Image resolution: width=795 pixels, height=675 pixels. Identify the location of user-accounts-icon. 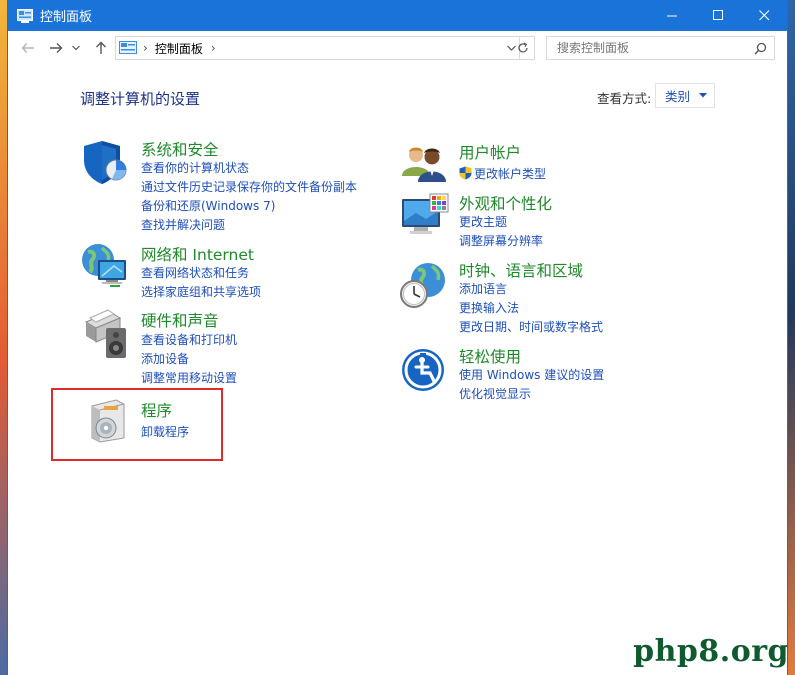
(424, 163).